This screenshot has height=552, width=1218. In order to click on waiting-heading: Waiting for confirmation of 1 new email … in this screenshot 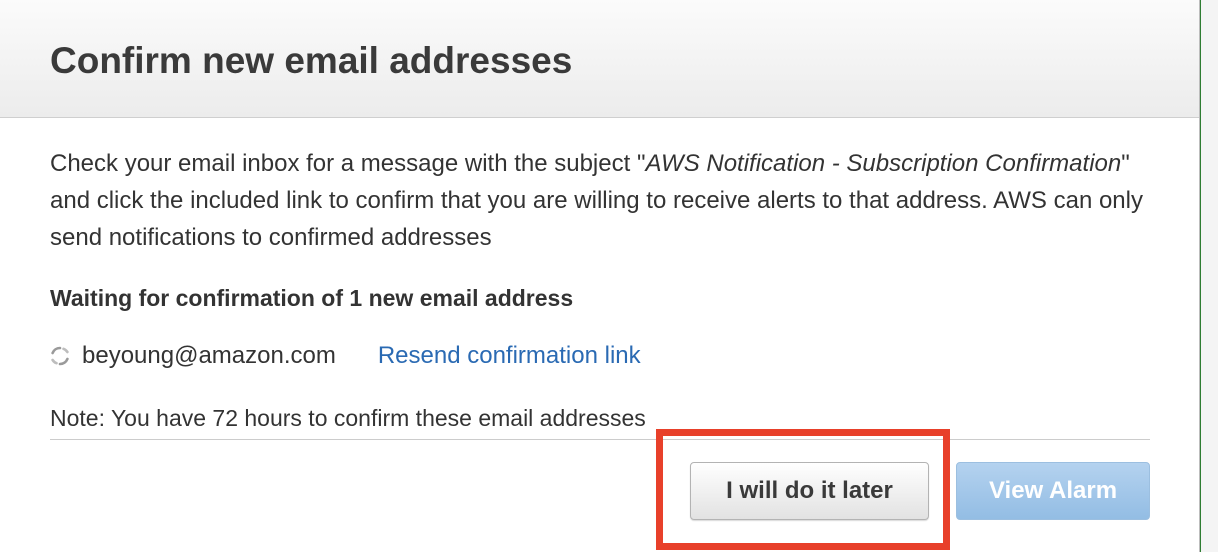, I will do `click(312, 298)`.